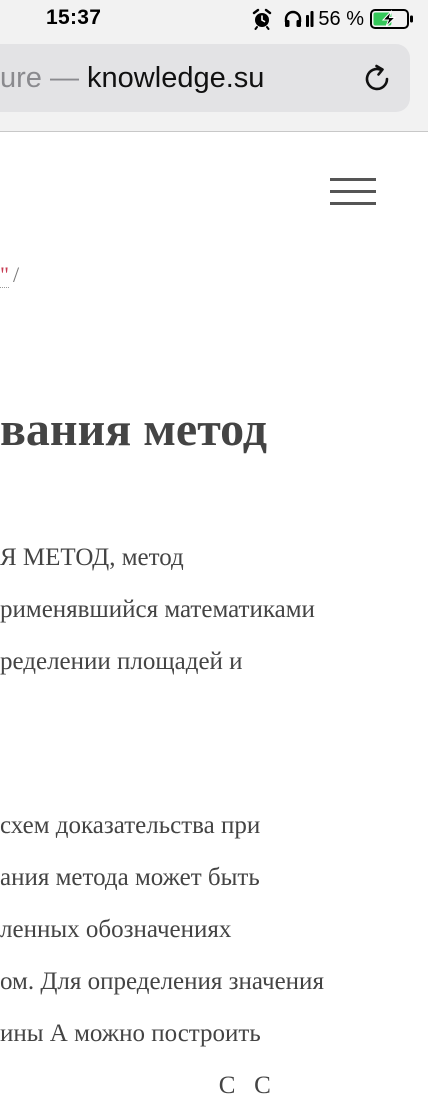  Describe the element at coordinates (116, 929) in the screenshot. I see `paragraph-line: ленных обозначениях` at that location.